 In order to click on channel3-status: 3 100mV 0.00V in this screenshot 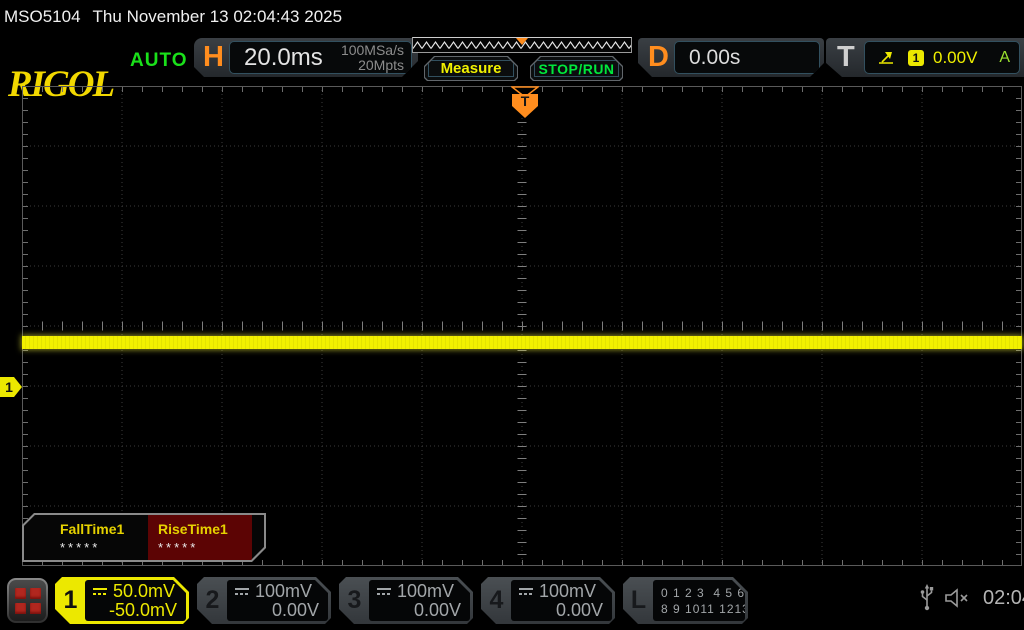, I will do `click(406, 600)`.